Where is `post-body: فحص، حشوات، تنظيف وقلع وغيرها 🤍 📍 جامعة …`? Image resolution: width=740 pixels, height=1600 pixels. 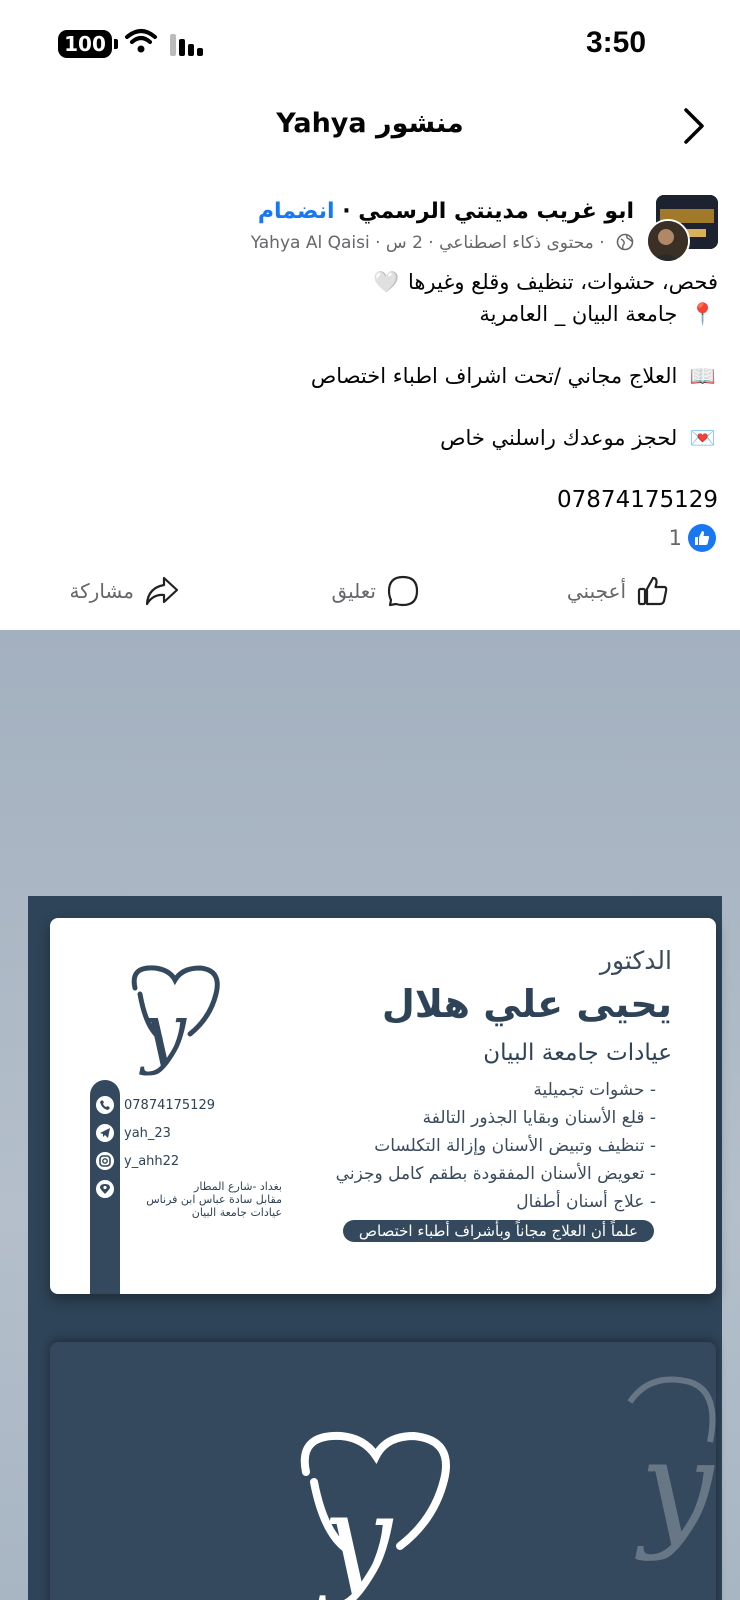 post-body: فحص، حشوات، تنظيف وقلع وغيرها 🤍 📍 جامعة … is located at coordinates (368, 391).